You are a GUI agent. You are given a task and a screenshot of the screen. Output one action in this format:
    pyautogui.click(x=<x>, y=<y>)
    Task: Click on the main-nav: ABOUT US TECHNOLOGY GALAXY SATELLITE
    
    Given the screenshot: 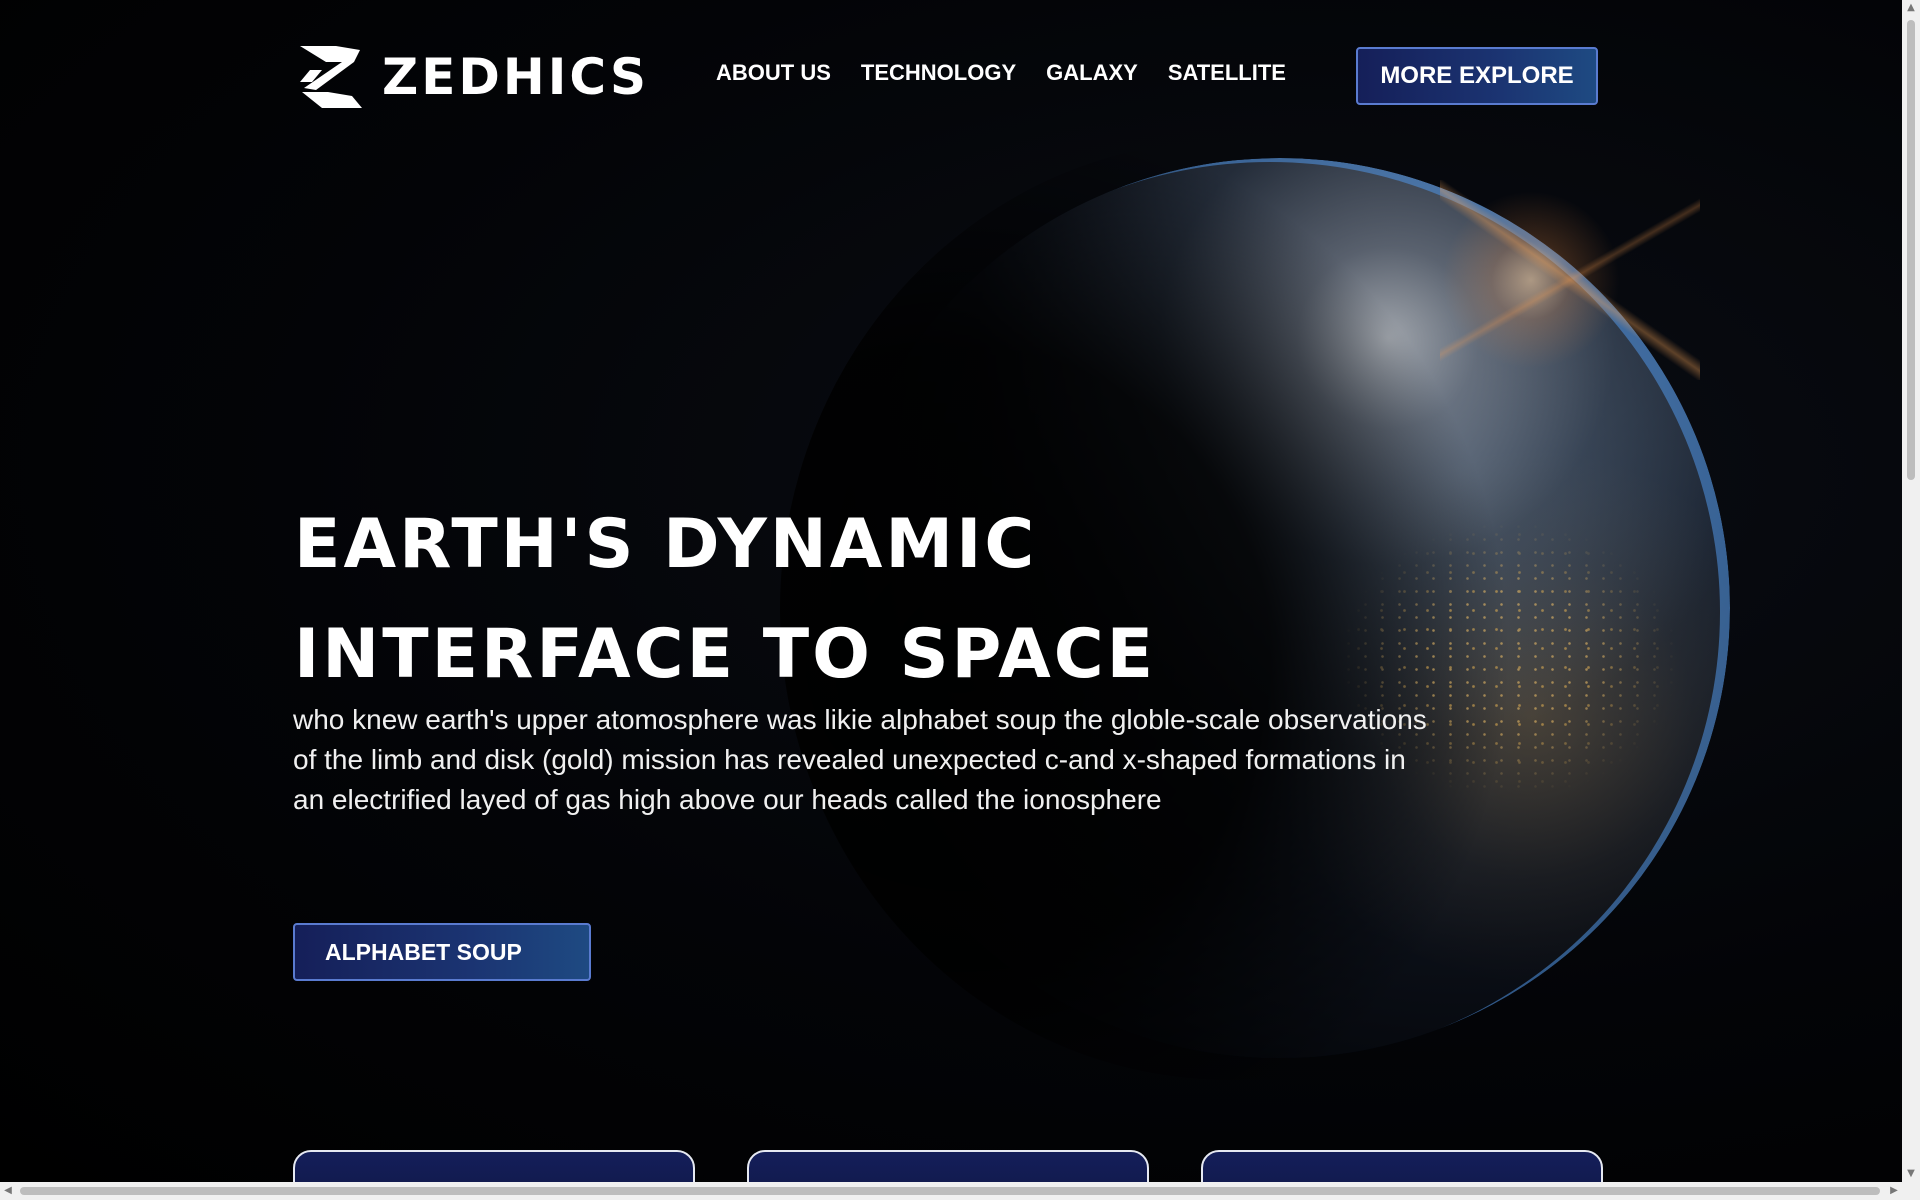 What is the action you would take?
    pyautogui.click(x=1001, y=73)
    